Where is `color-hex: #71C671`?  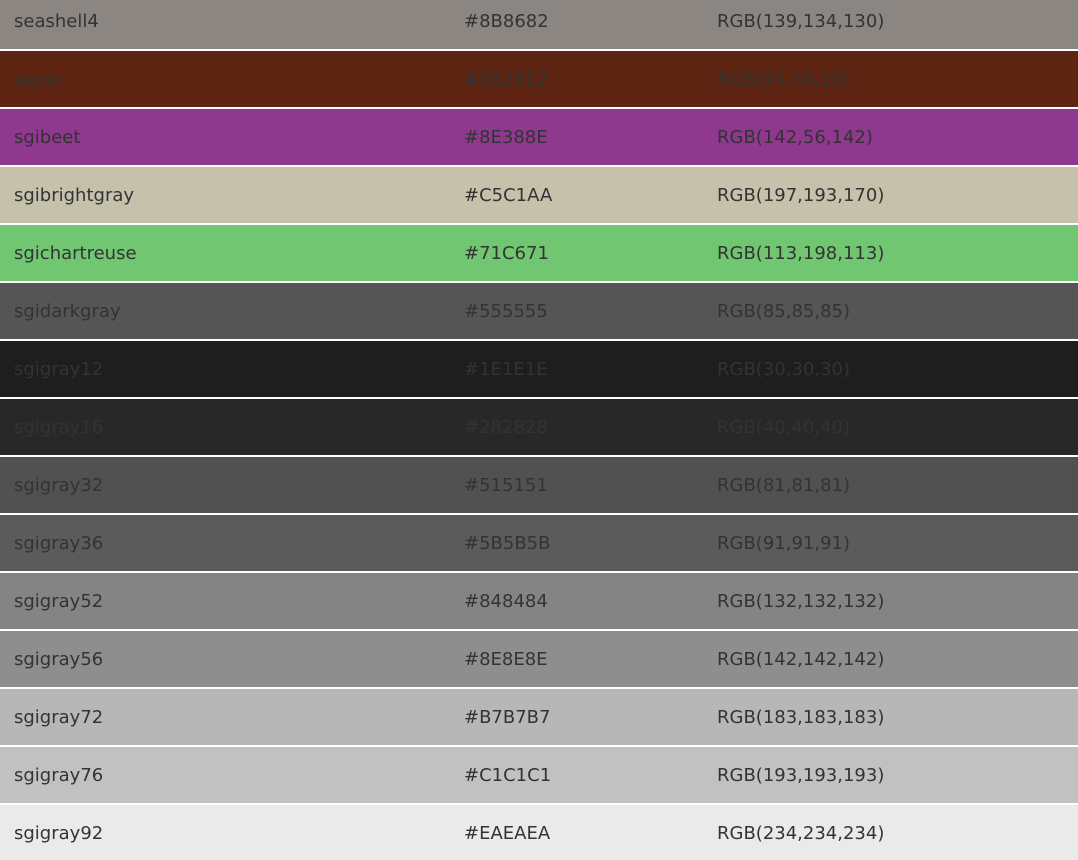
color-hex: #71C671 is located at coordinates (506, 253).